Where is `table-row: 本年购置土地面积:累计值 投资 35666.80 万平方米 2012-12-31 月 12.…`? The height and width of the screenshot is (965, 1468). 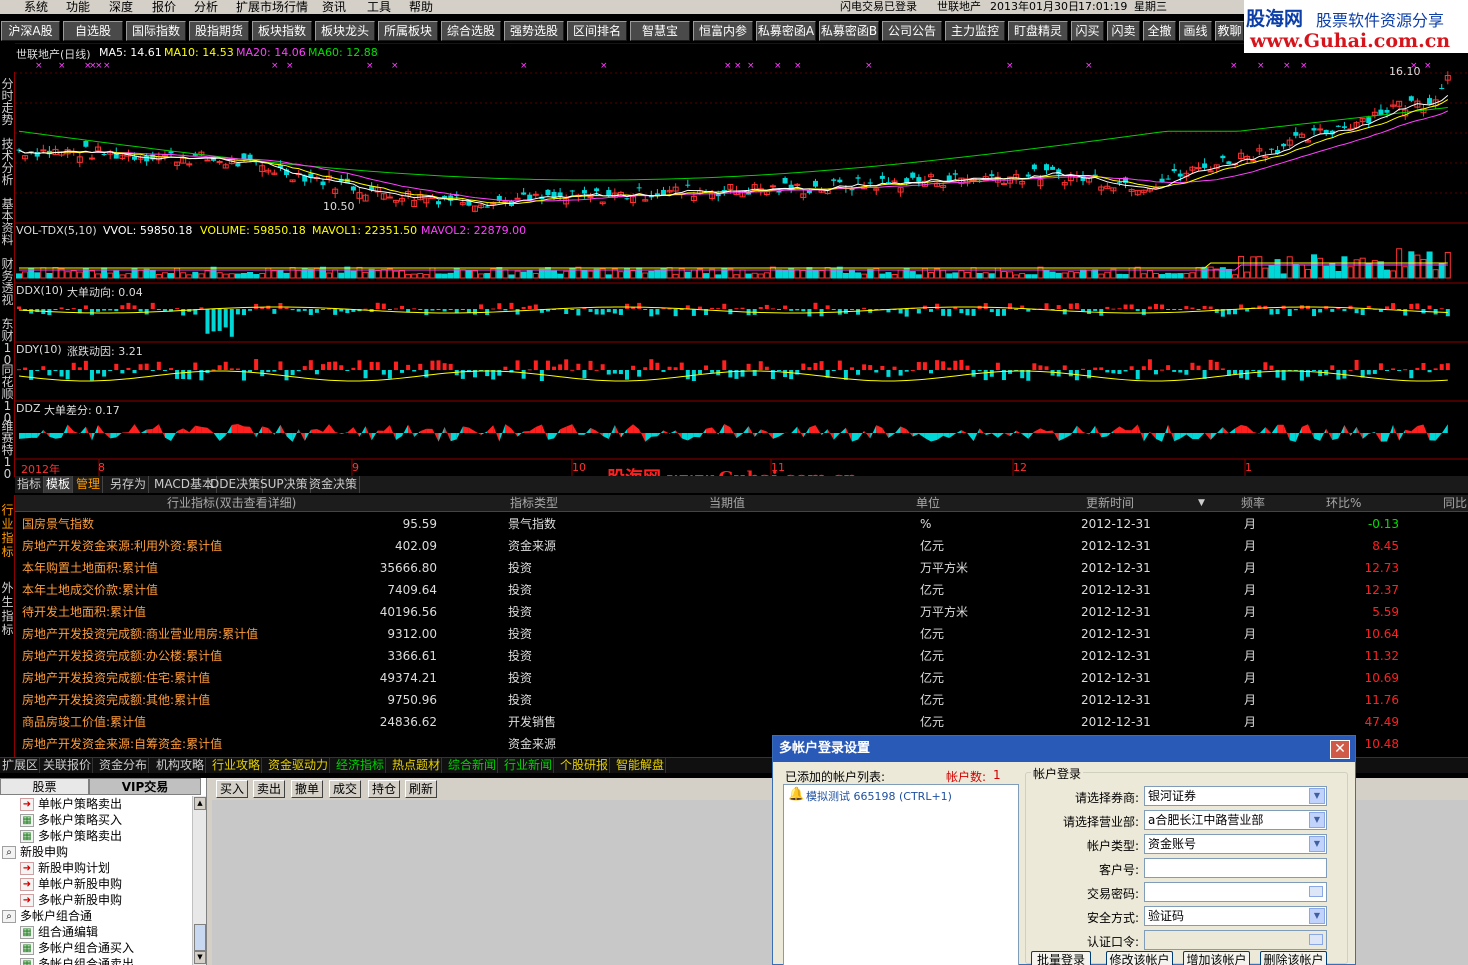
table-row: 本年购置土地面积:累计值 投资 35666.80 万平方米 2012-12-31 月 12.… is located at coordinates (741, 568).